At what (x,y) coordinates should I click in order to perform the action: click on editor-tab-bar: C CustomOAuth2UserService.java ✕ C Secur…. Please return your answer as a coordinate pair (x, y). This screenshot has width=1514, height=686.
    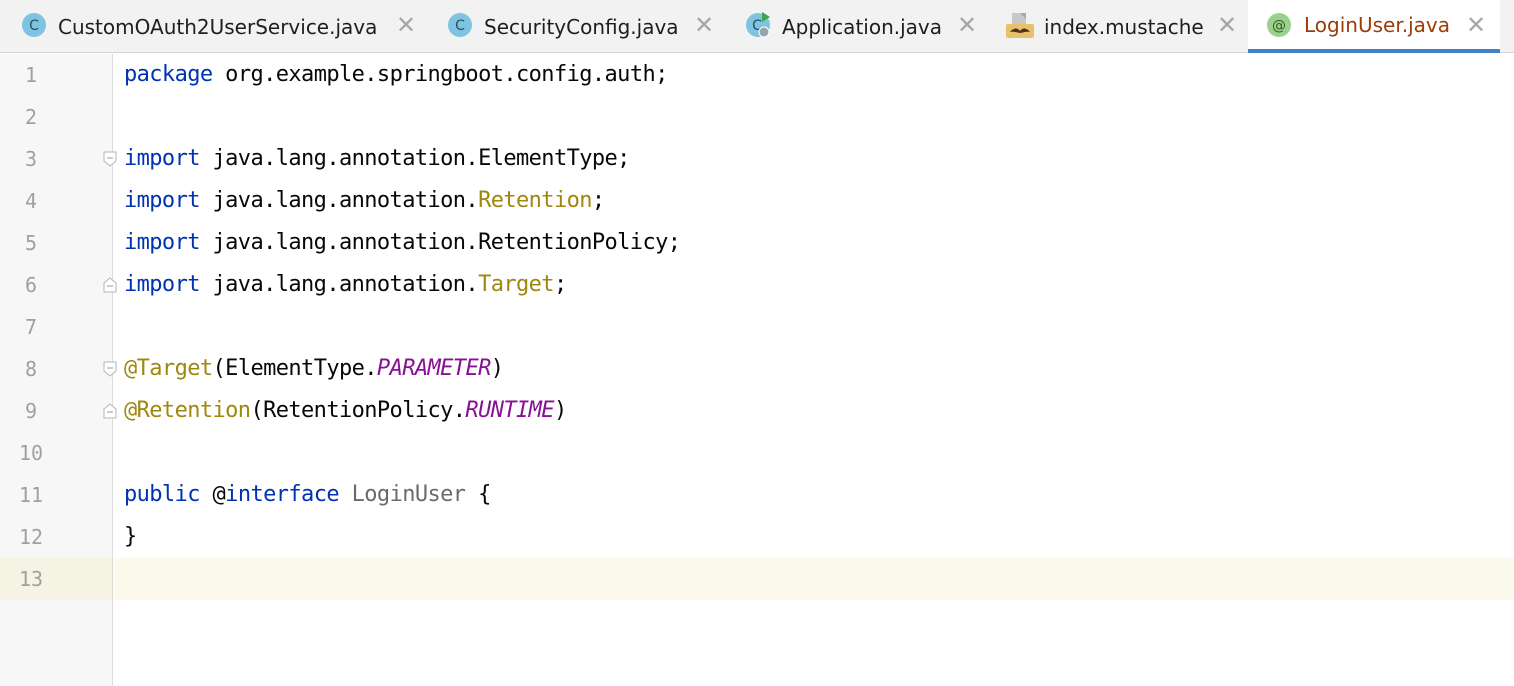
    Looking at the image, I should click on (757, 26).